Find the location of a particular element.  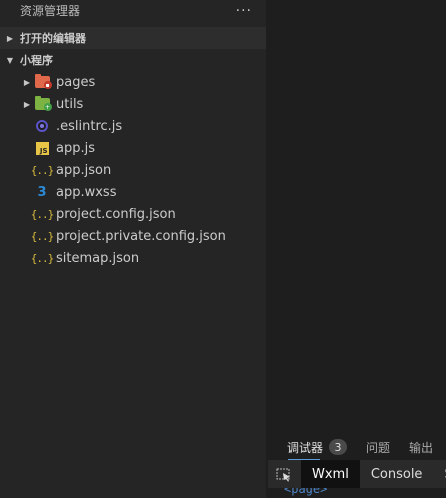

tree-file-project-config: {..} project.config.json is located at coordinates (133, 214).